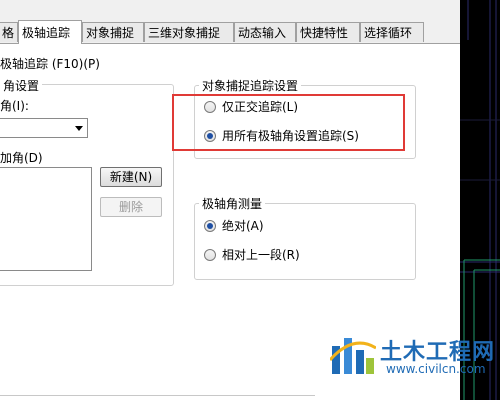 The image size is (500, 400). Describe the element at coordinates (131, 207) in the screenshot. I see `delete-angle-button: 删除` at that location.